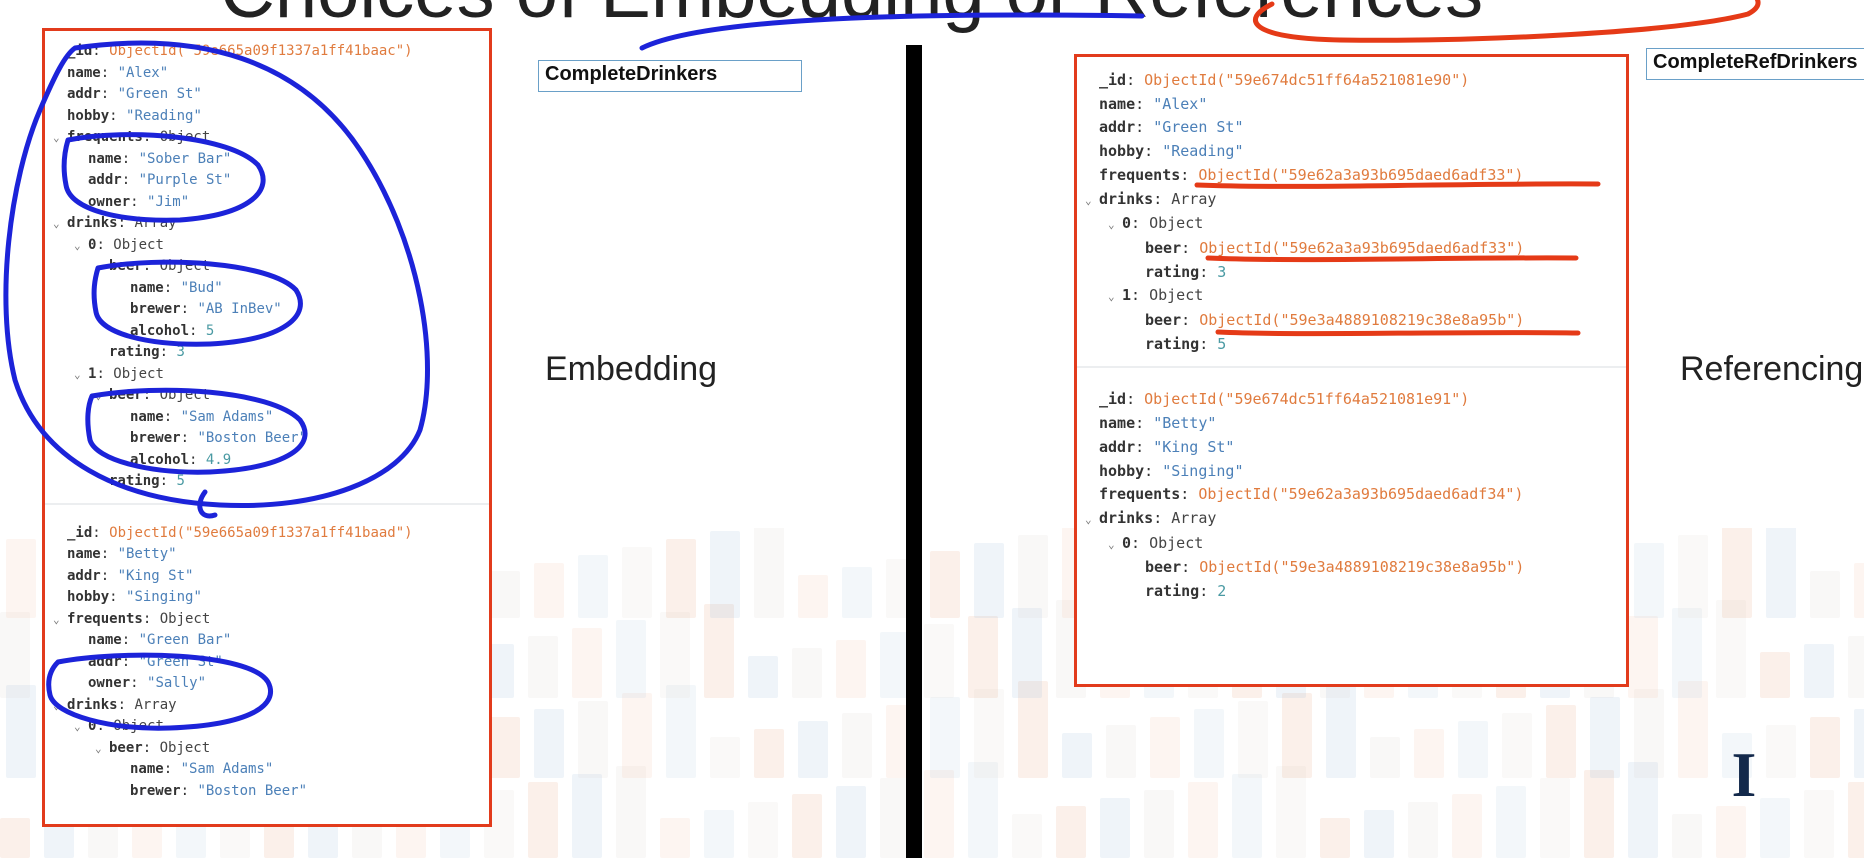 This screenshot has height=858, width=1864. I want to click on field-key: owner, so click(109, 683).